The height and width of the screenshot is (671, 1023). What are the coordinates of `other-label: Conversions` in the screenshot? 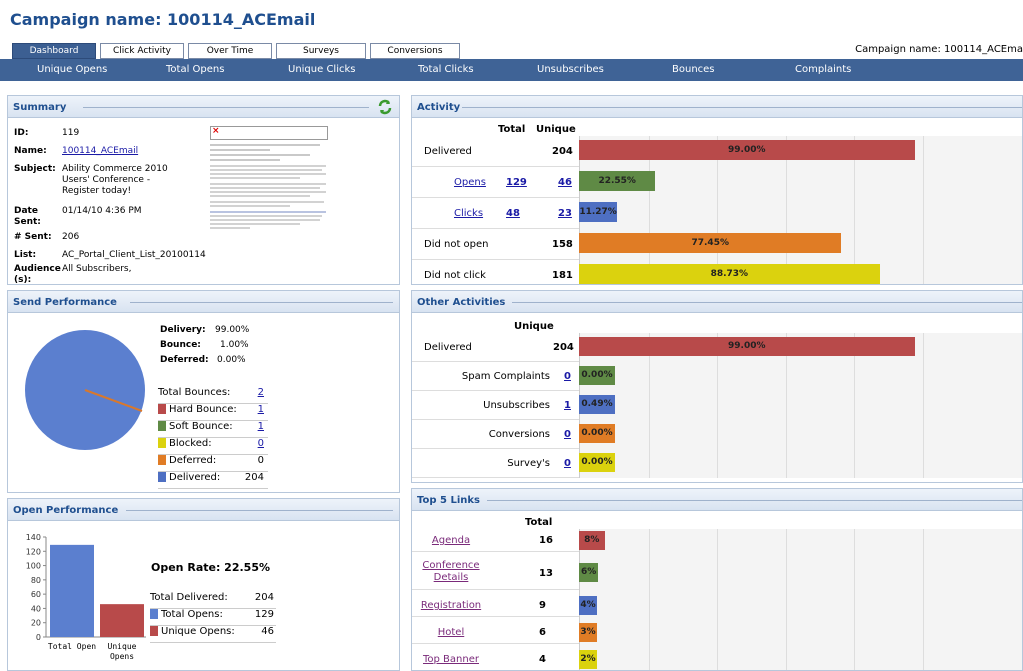 It's located at (519, 434).